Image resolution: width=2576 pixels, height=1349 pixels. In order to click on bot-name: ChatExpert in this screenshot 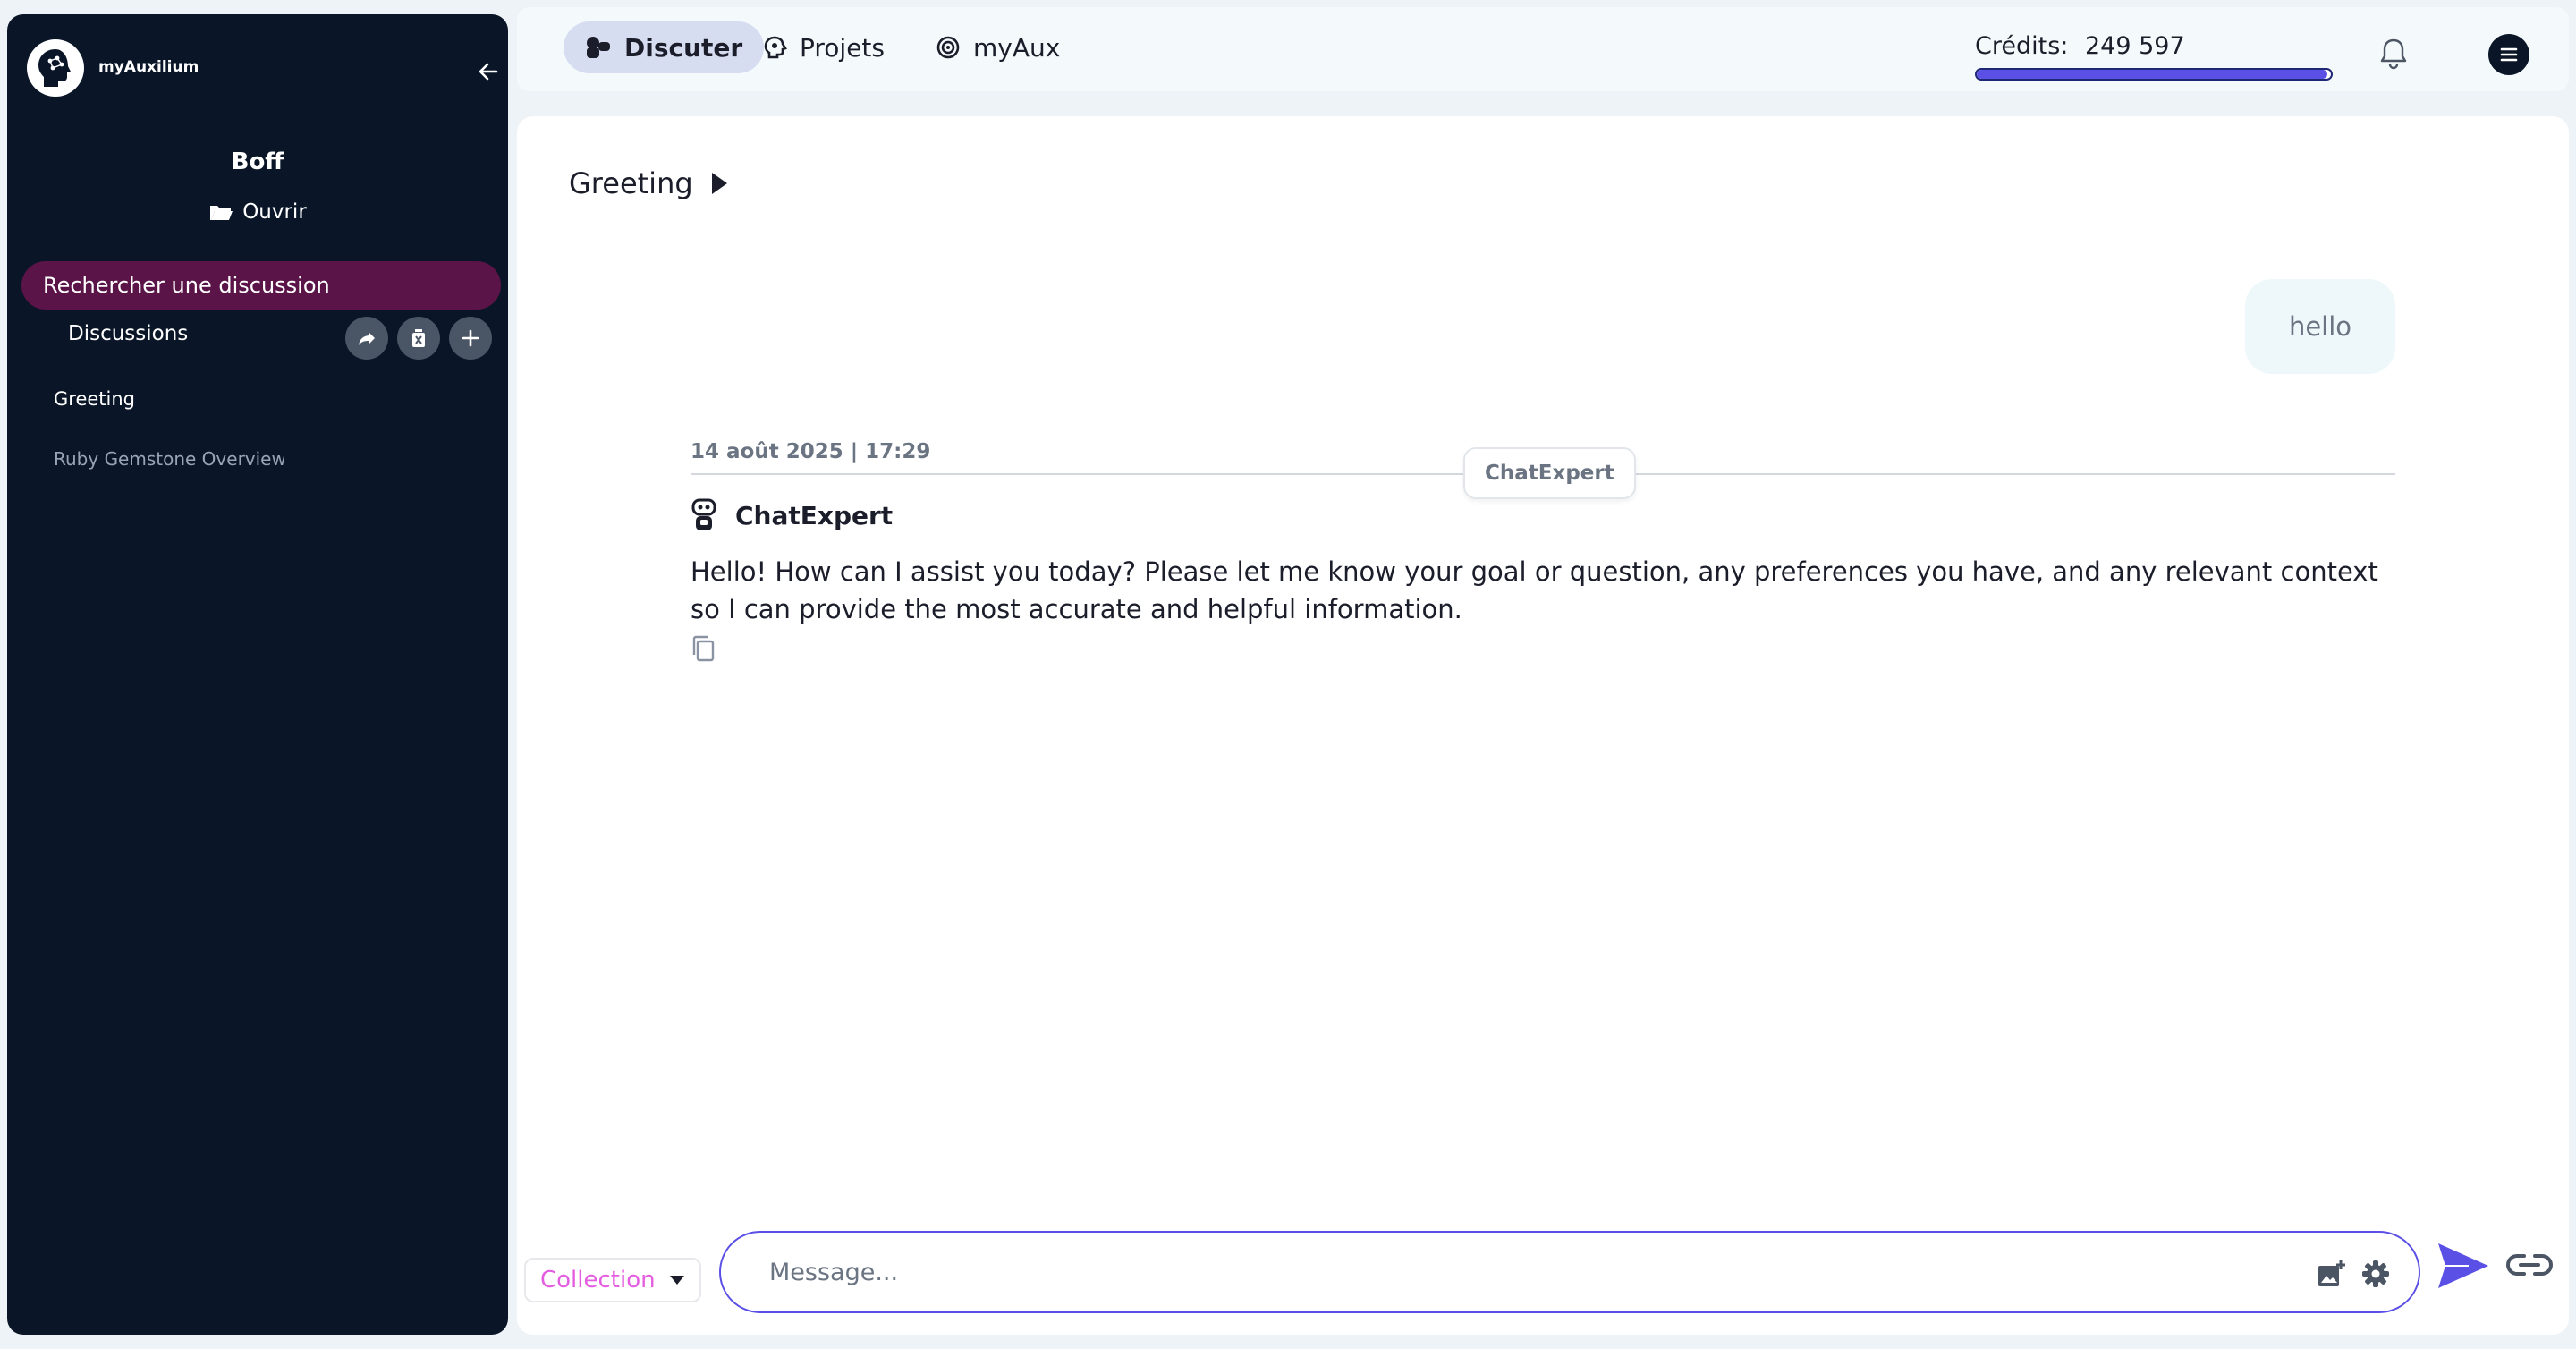, I will do `click(814, 515)`.